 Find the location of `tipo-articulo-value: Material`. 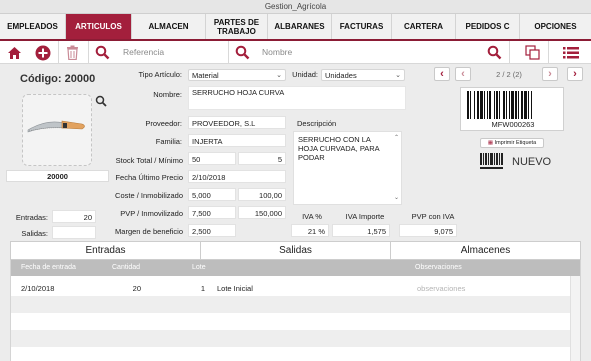

tipo-articulo-value: Material is located at coordinates (205, 75).